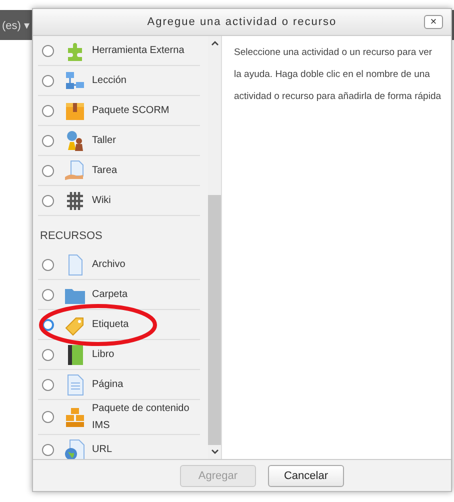 This screenshot has width=454, height=502. What do you see at coordinates (108, 384) in the screenshot?
I see `option-label: Página` at bounding box center [108, 384].